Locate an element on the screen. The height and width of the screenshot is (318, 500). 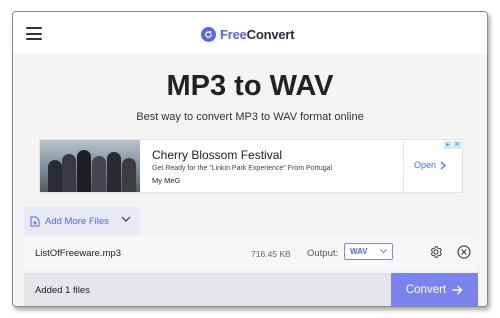
chevron-right-icon is located at coordinates (443, 165).